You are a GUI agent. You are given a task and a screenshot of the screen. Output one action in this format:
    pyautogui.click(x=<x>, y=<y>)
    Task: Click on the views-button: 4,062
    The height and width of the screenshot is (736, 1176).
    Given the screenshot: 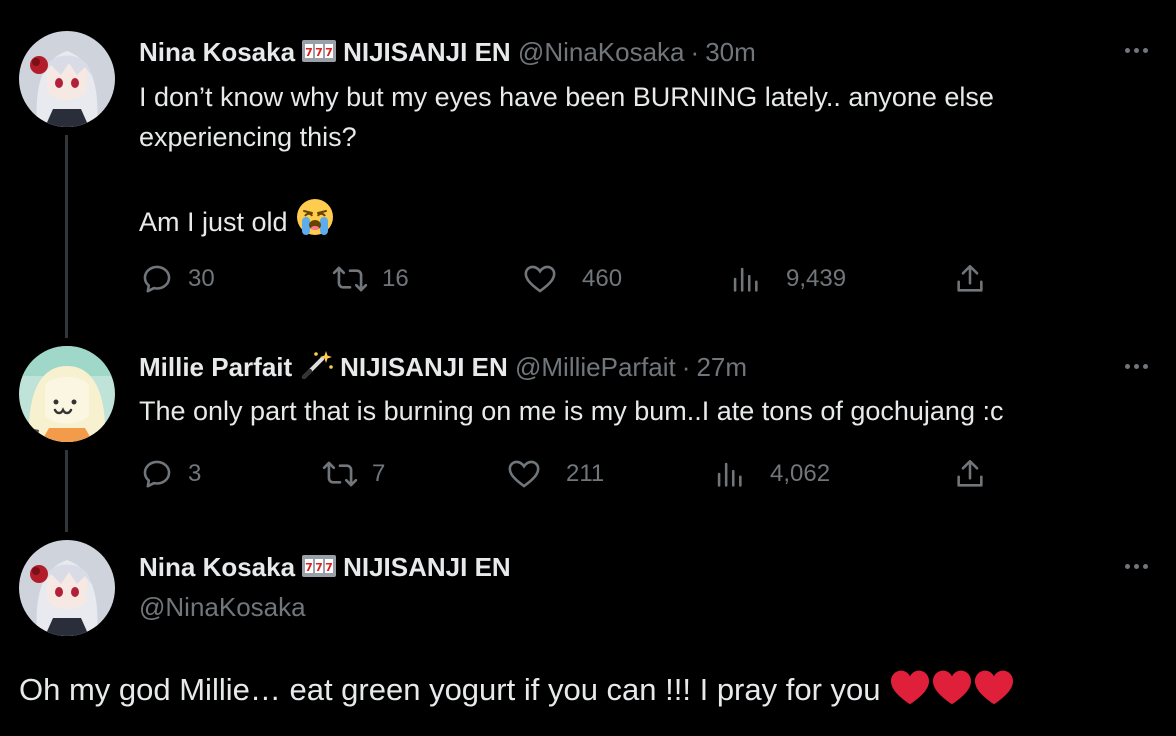 What is the action you would take?
    pyautogui.click(x=771, y=474)
    